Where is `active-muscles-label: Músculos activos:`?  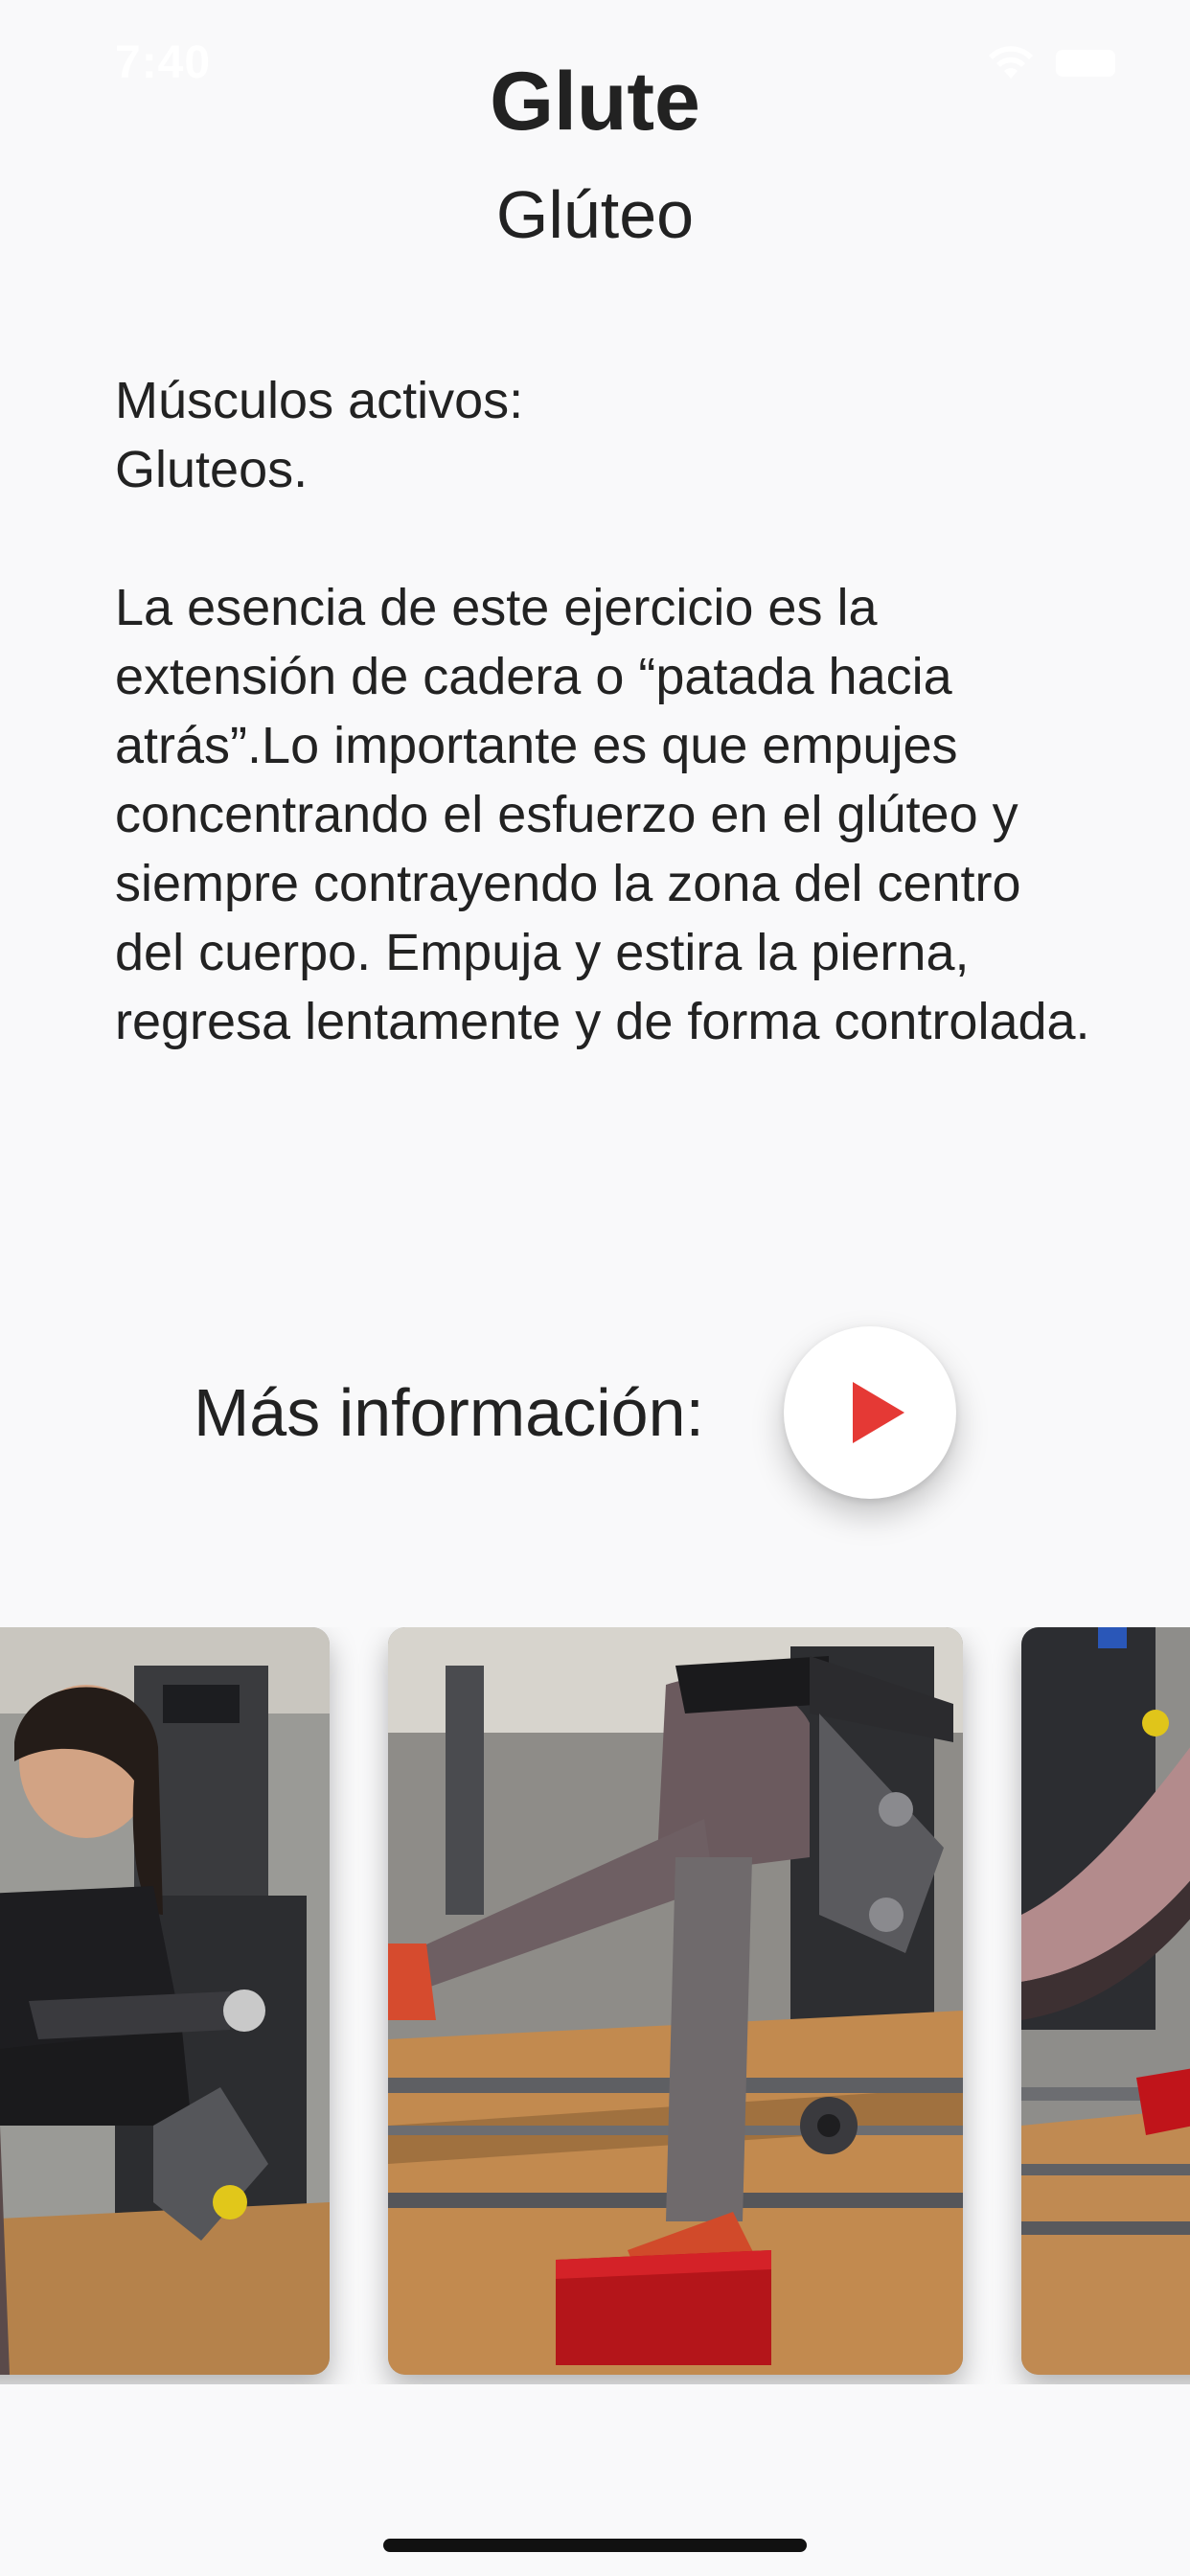
active-muscles-label: Músculos activos: is located at coordinates (319, 400).